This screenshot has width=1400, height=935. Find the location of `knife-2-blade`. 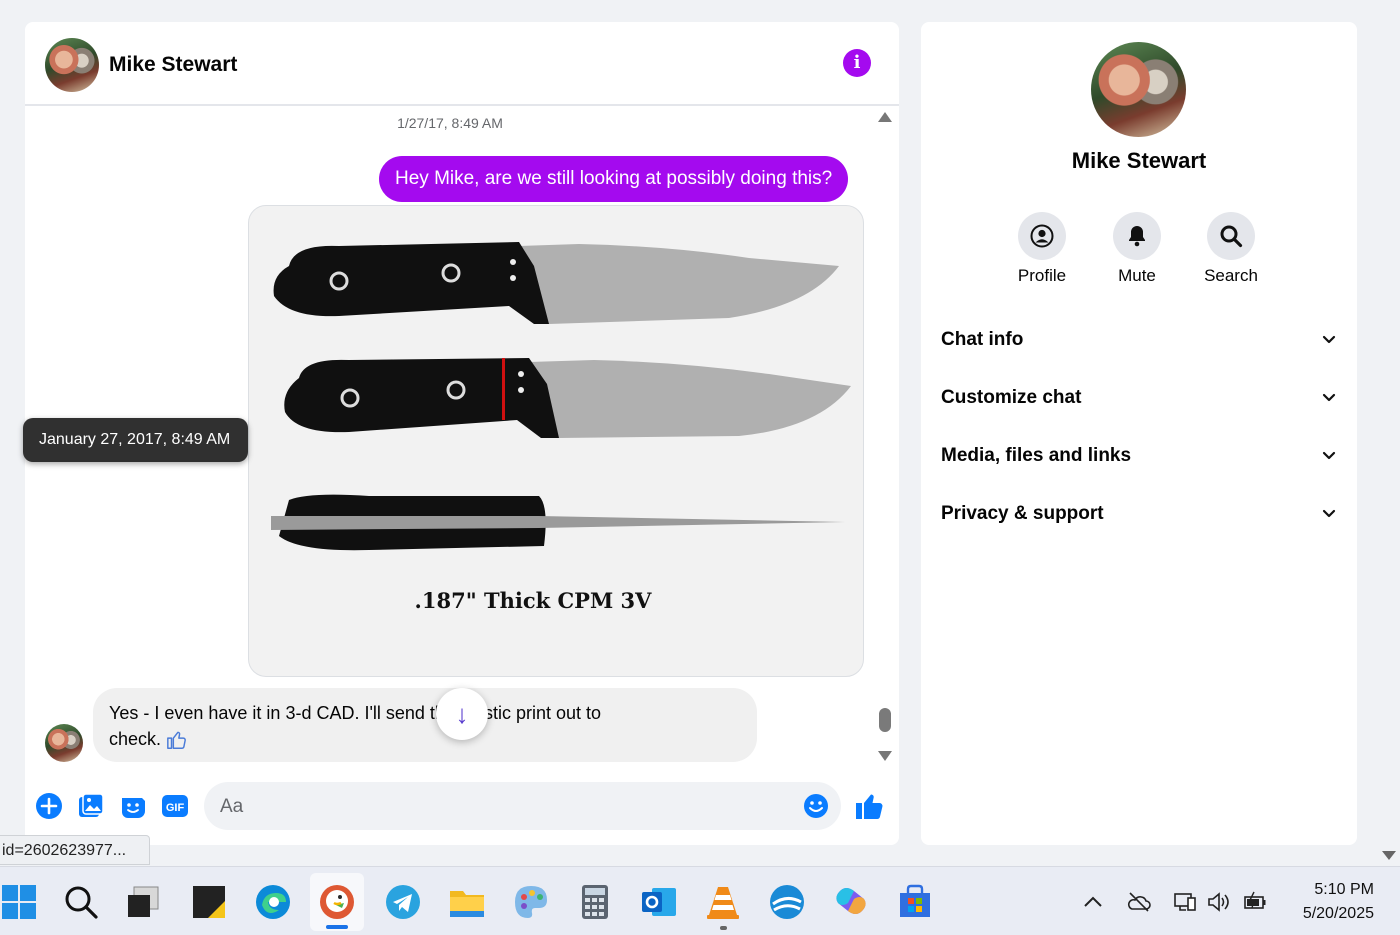

knife-2-blade is located at coordinates (690, 399).